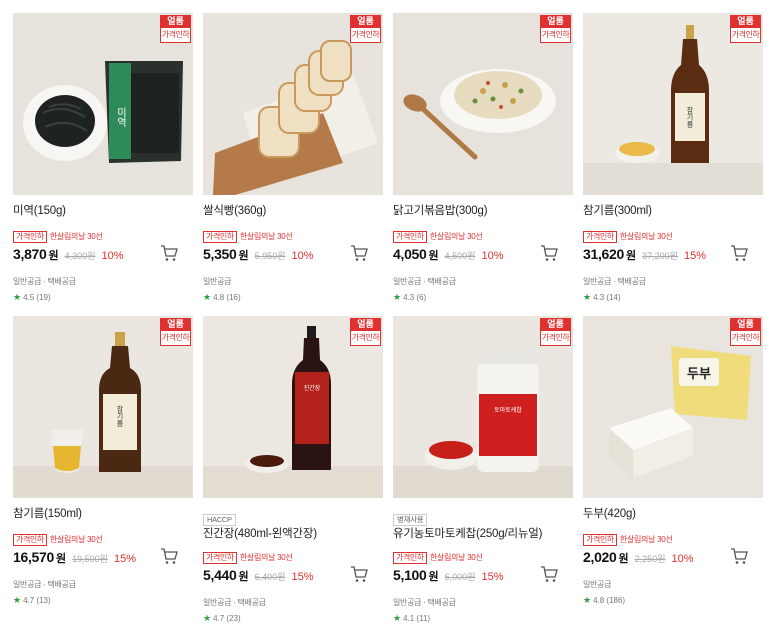 The image size is (780, 625). Describe the element at coordinates (650, 559) in the screenshot. I see `original-price: 2,250원` at that location.